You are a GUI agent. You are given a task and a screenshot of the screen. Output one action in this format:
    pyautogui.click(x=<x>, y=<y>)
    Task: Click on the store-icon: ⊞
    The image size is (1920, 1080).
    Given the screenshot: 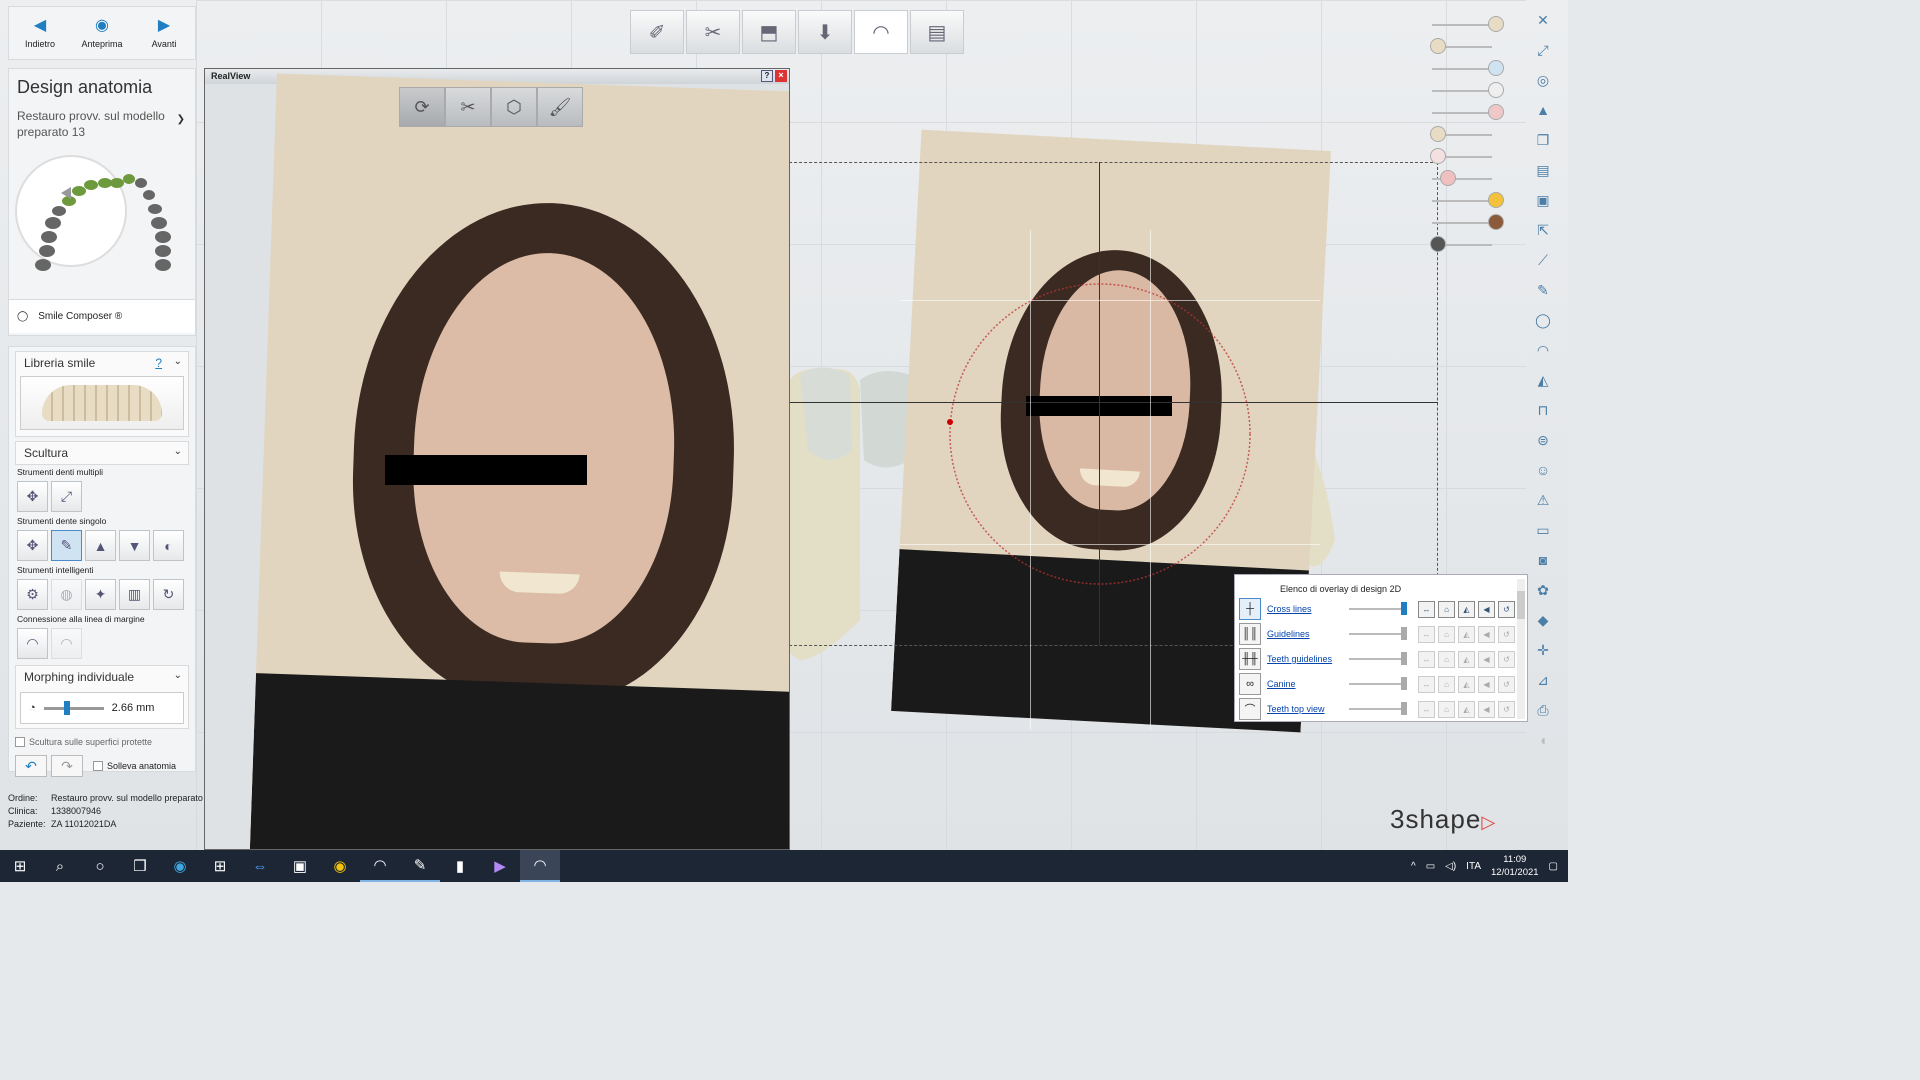 What is the action you would take?
    pyautogui.click(x=220, y=866)
    